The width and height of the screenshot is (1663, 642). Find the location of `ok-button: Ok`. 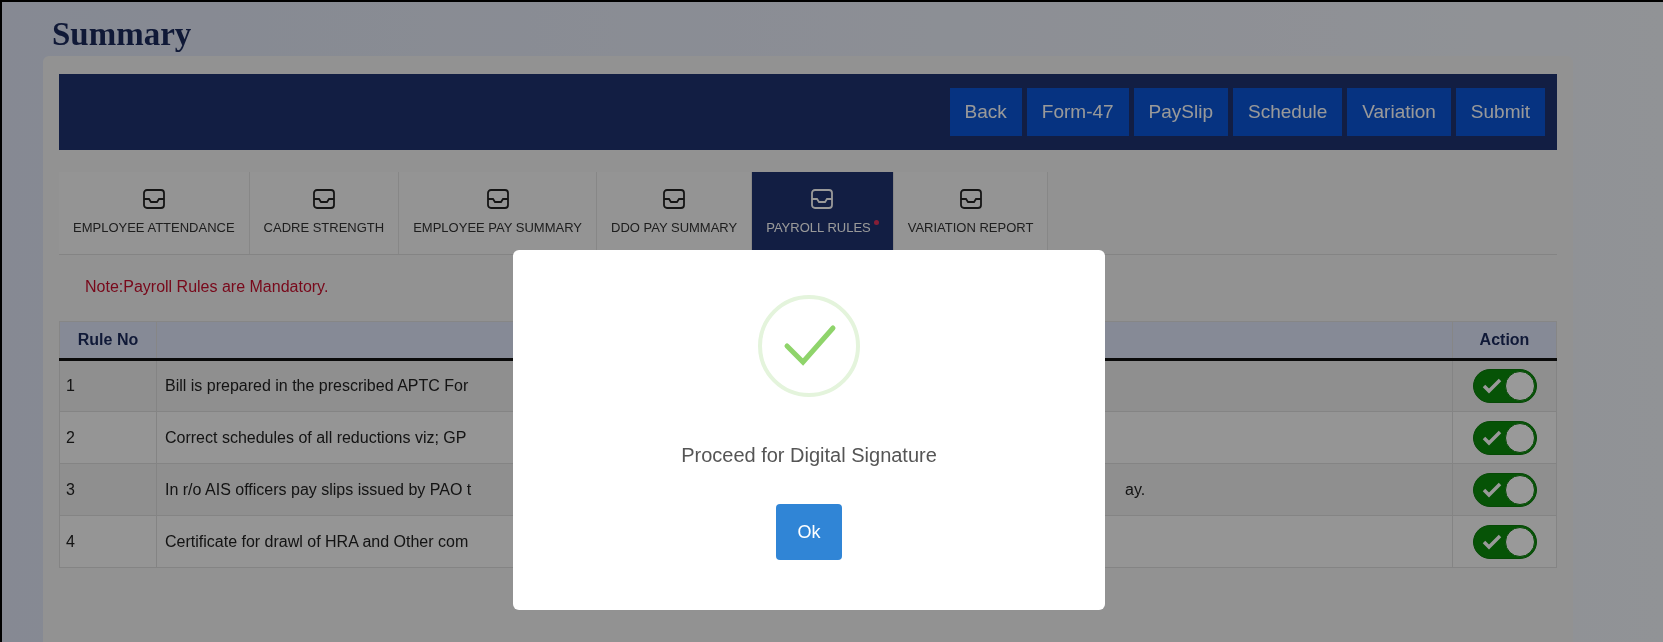

ok-button: Ok is located at coordinates (809, 532).